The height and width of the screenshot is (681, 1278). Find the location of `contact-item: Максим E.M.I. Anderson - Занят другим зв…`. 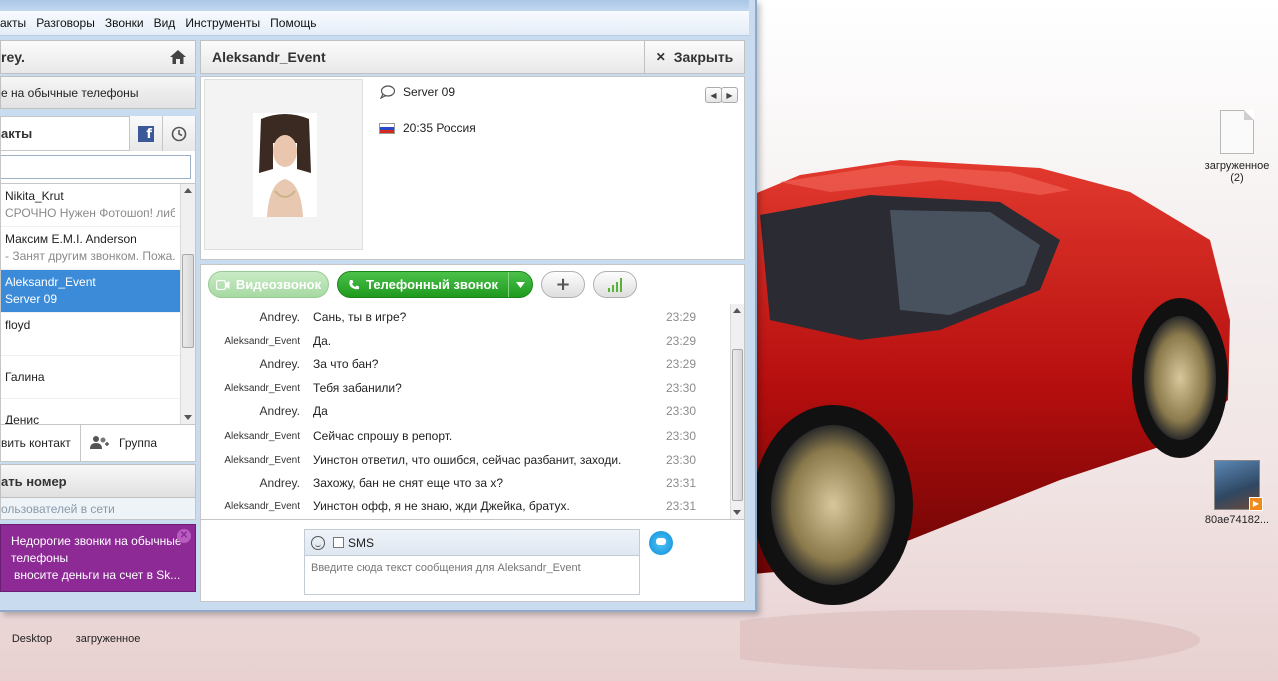

contact-item: Максим E.M.I. Anderson - Занят другим зв… is located at coordinates (98, 248).